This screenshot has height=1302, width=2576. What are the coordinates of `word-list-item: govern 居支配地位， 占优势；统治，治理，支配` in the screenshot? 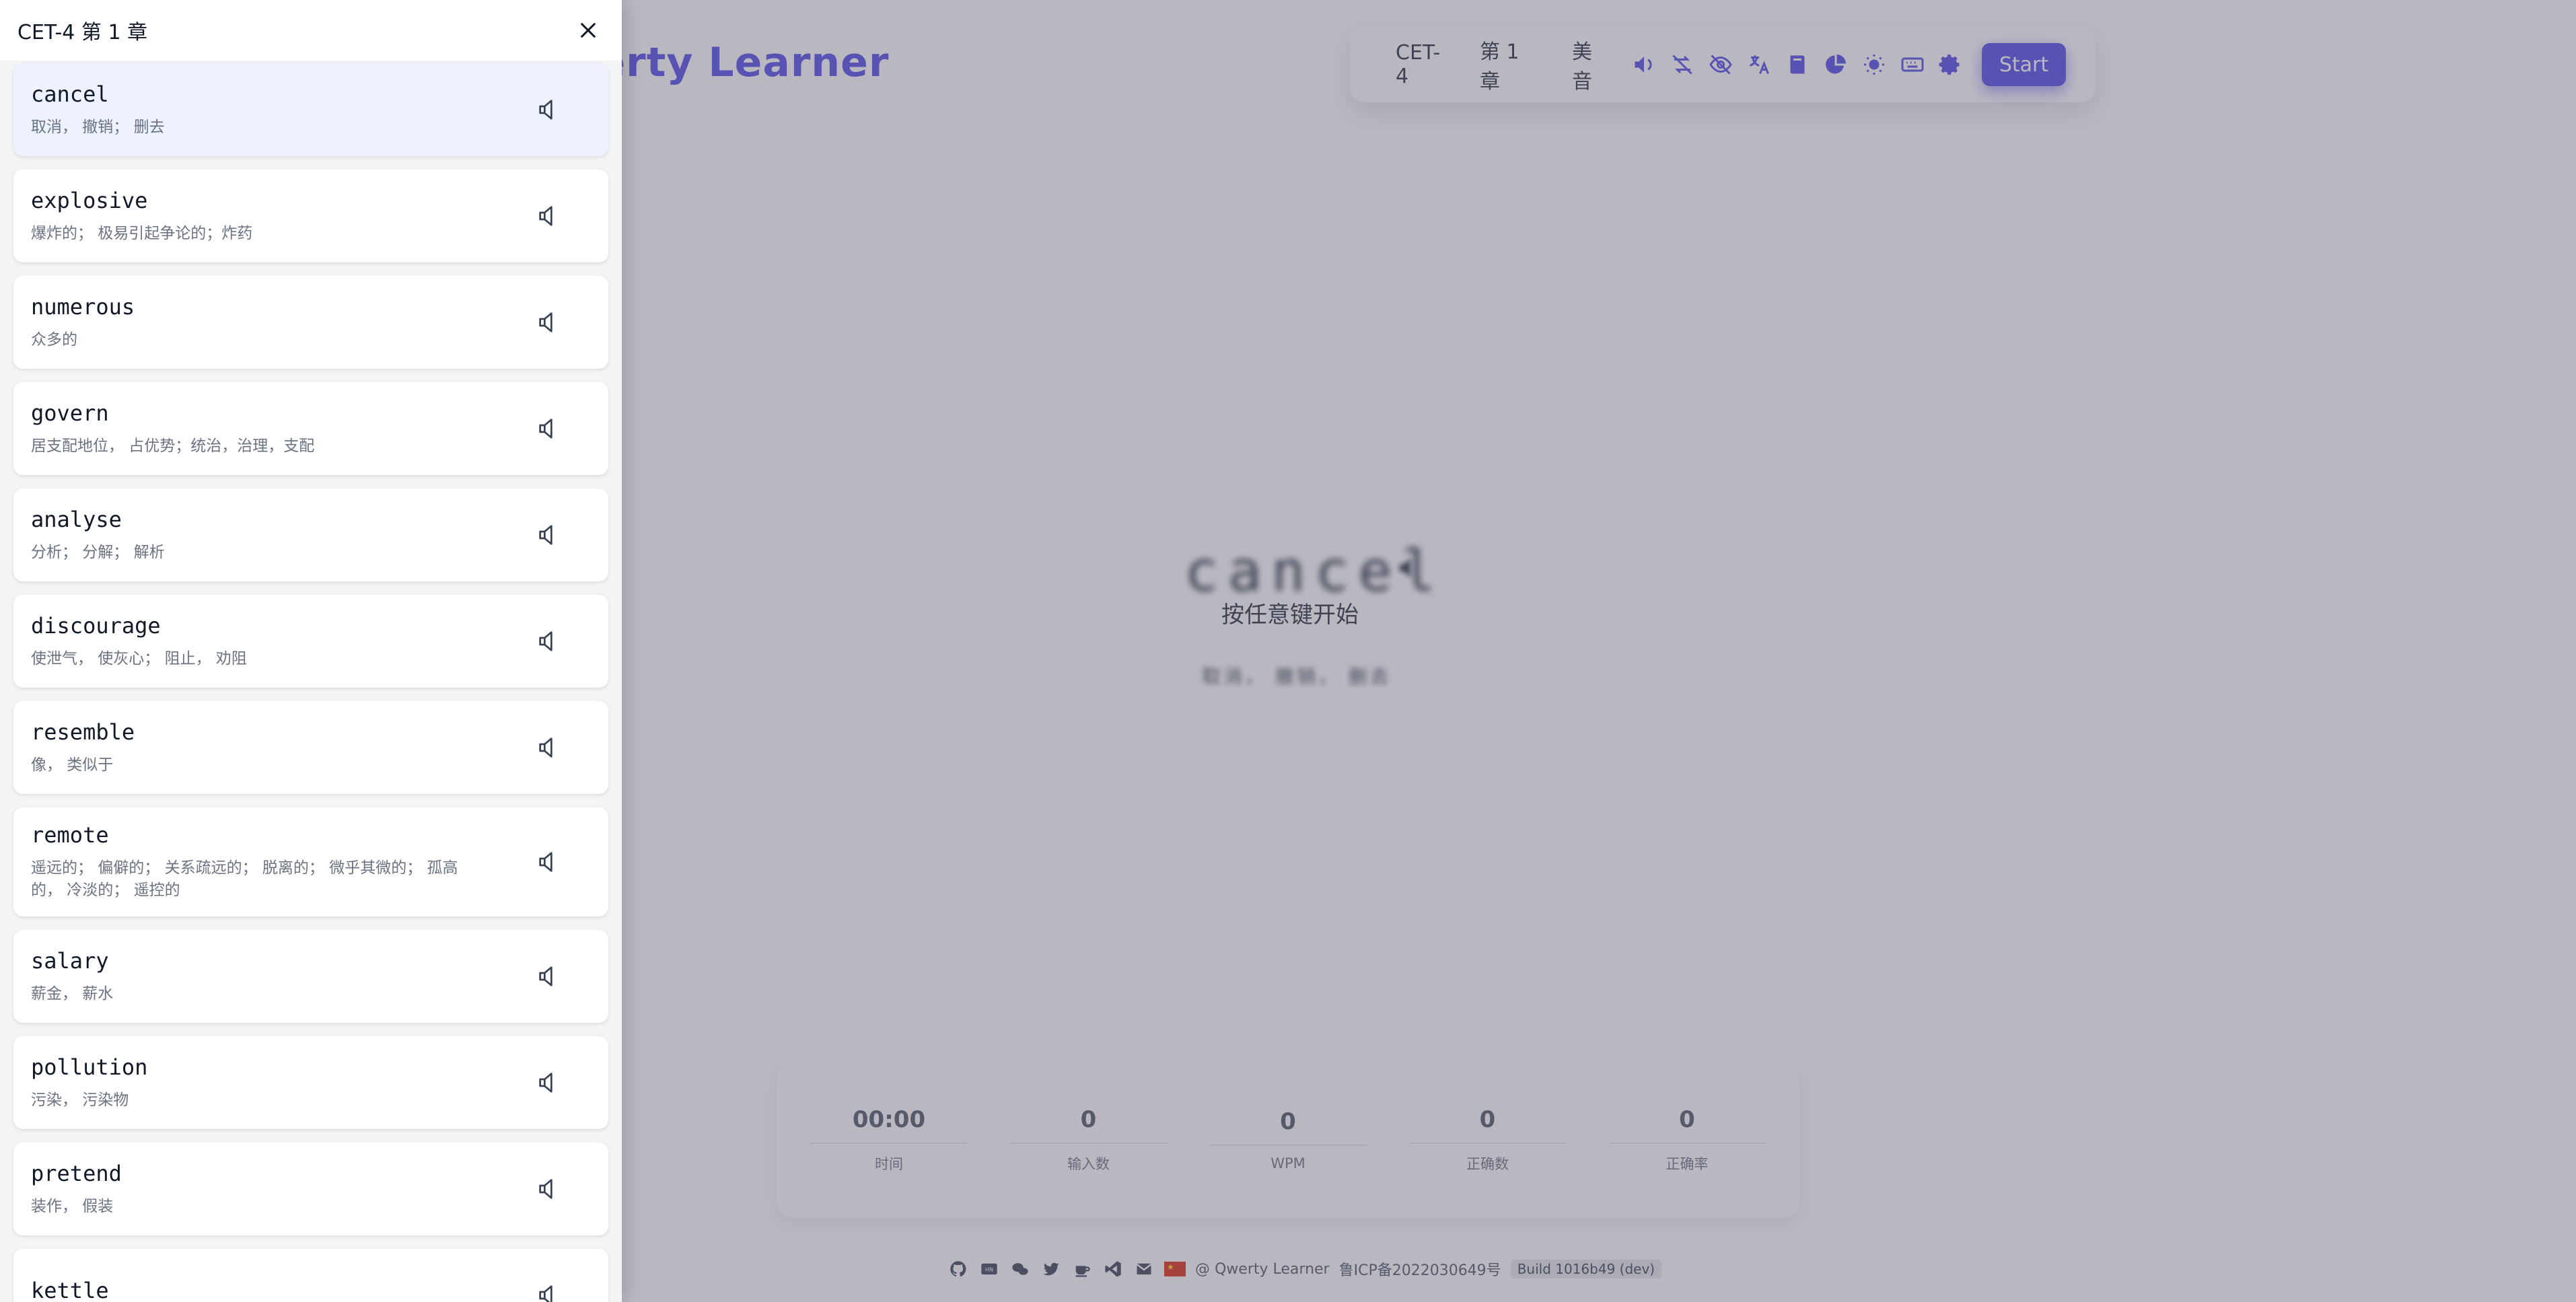 It's located at (310, 428).